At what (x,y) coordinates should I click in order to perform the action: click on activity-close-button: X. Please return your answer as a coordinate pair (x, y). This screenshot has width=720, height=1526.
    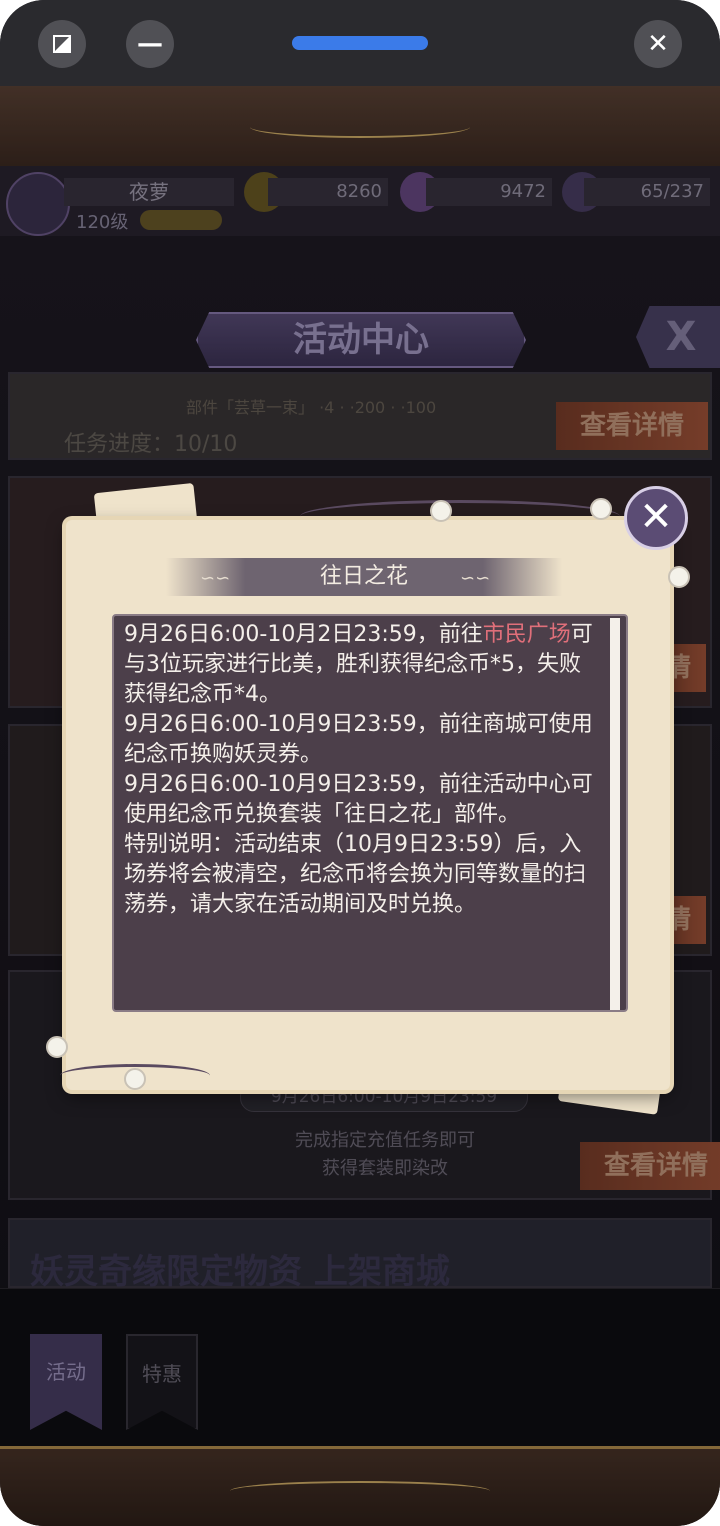
    Looking at the image, I should click on (678, 337).